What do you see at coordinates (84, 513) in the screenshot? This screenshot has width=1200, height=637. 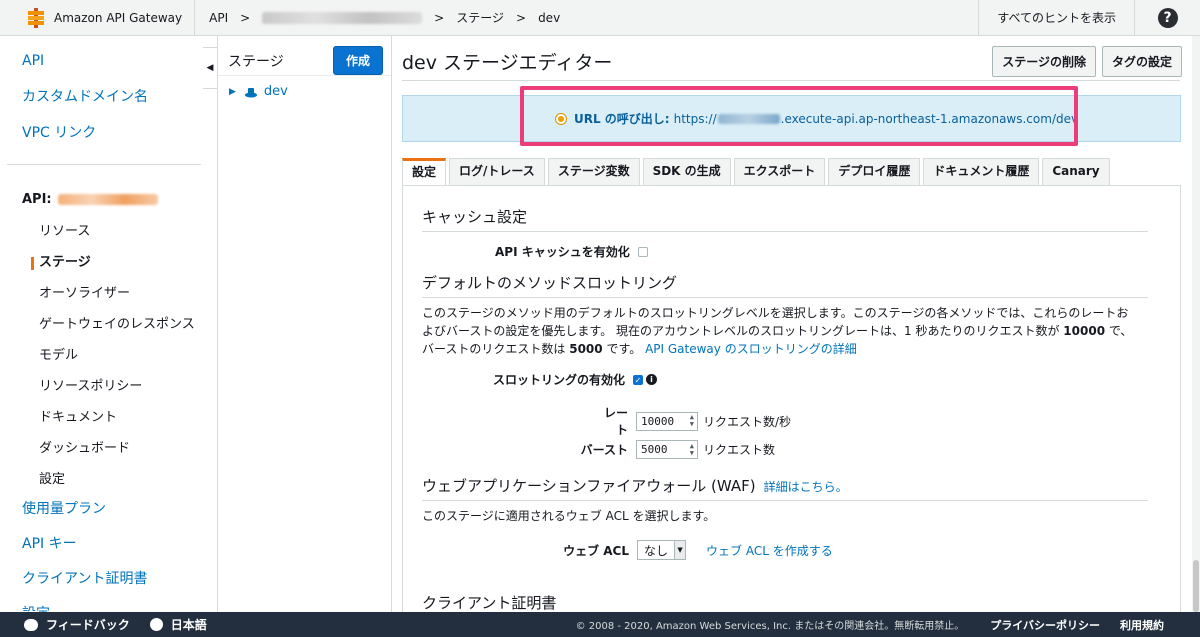 I see `nav-usage-plans: 使用量プラン` at bounding box center [84, 513].